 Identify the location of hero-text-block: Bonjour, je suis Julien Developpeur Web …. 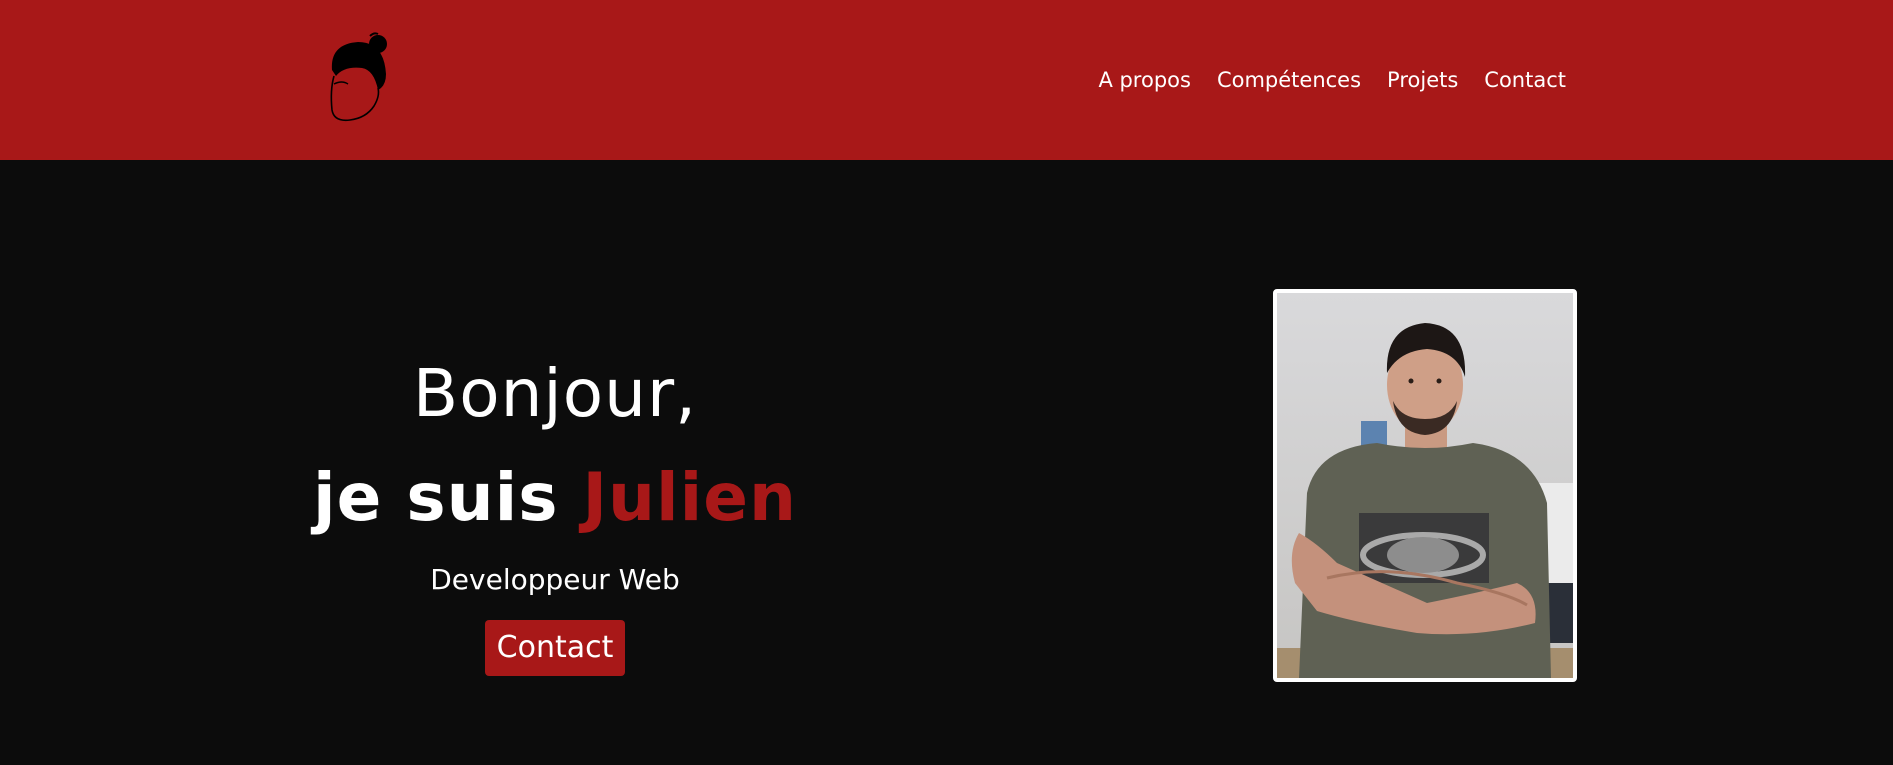
(555, 509).